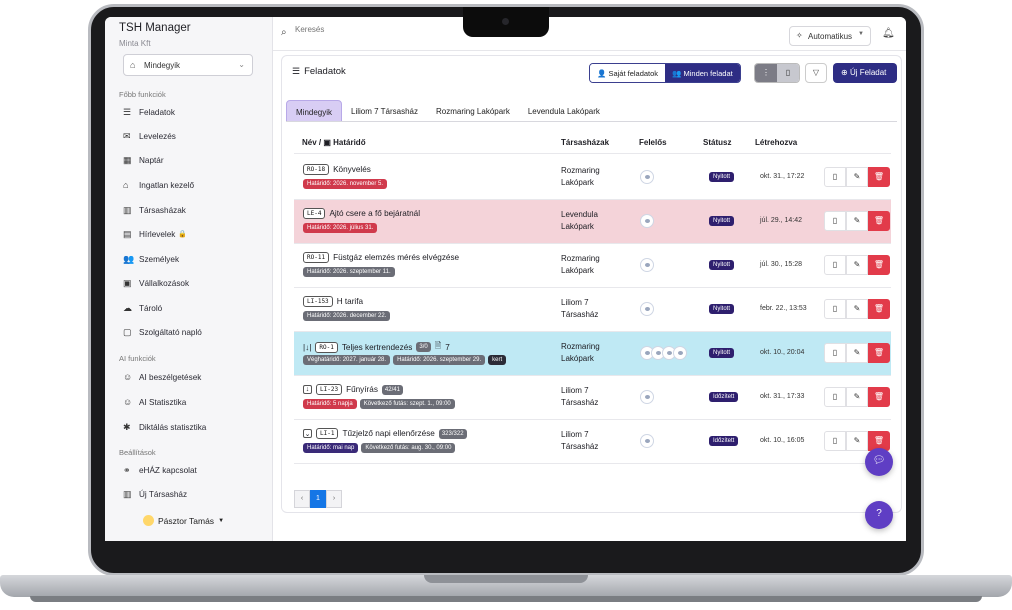 The height and width of the screenshot is (610, 1012). Describe the element at coordinates (149, 136) in the screenshot. I see `sidebar-item-levelezes: ✉ Levelezés` at that location.